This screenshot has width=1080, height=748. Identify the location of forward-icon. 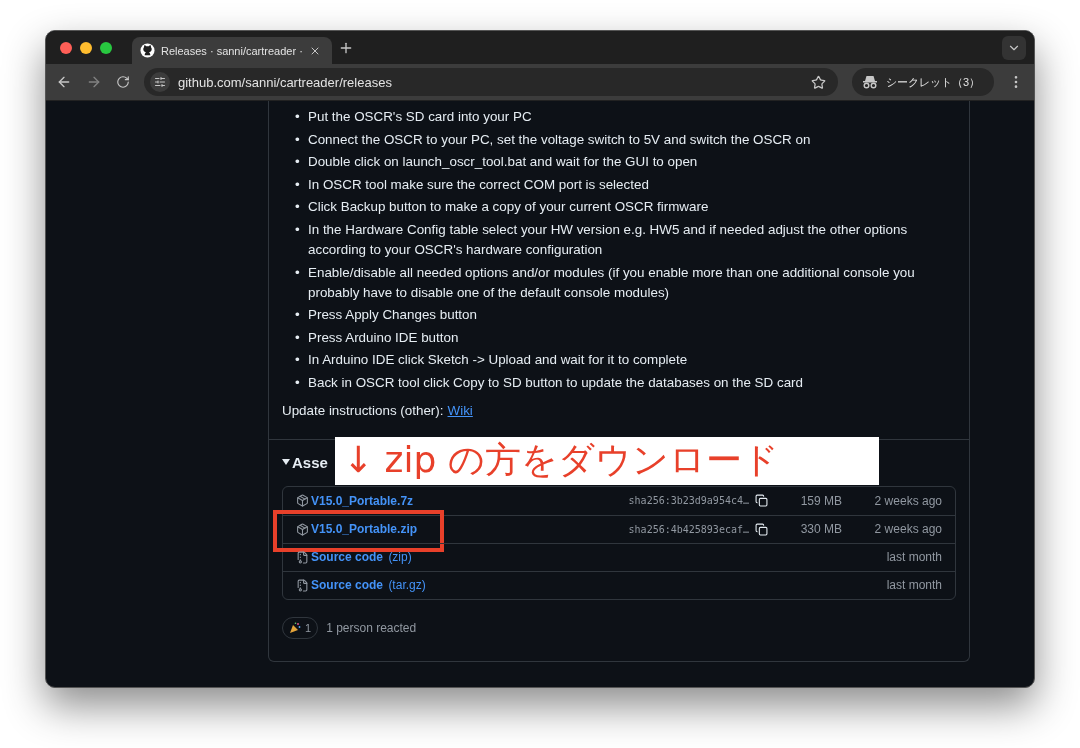
(94, 82).